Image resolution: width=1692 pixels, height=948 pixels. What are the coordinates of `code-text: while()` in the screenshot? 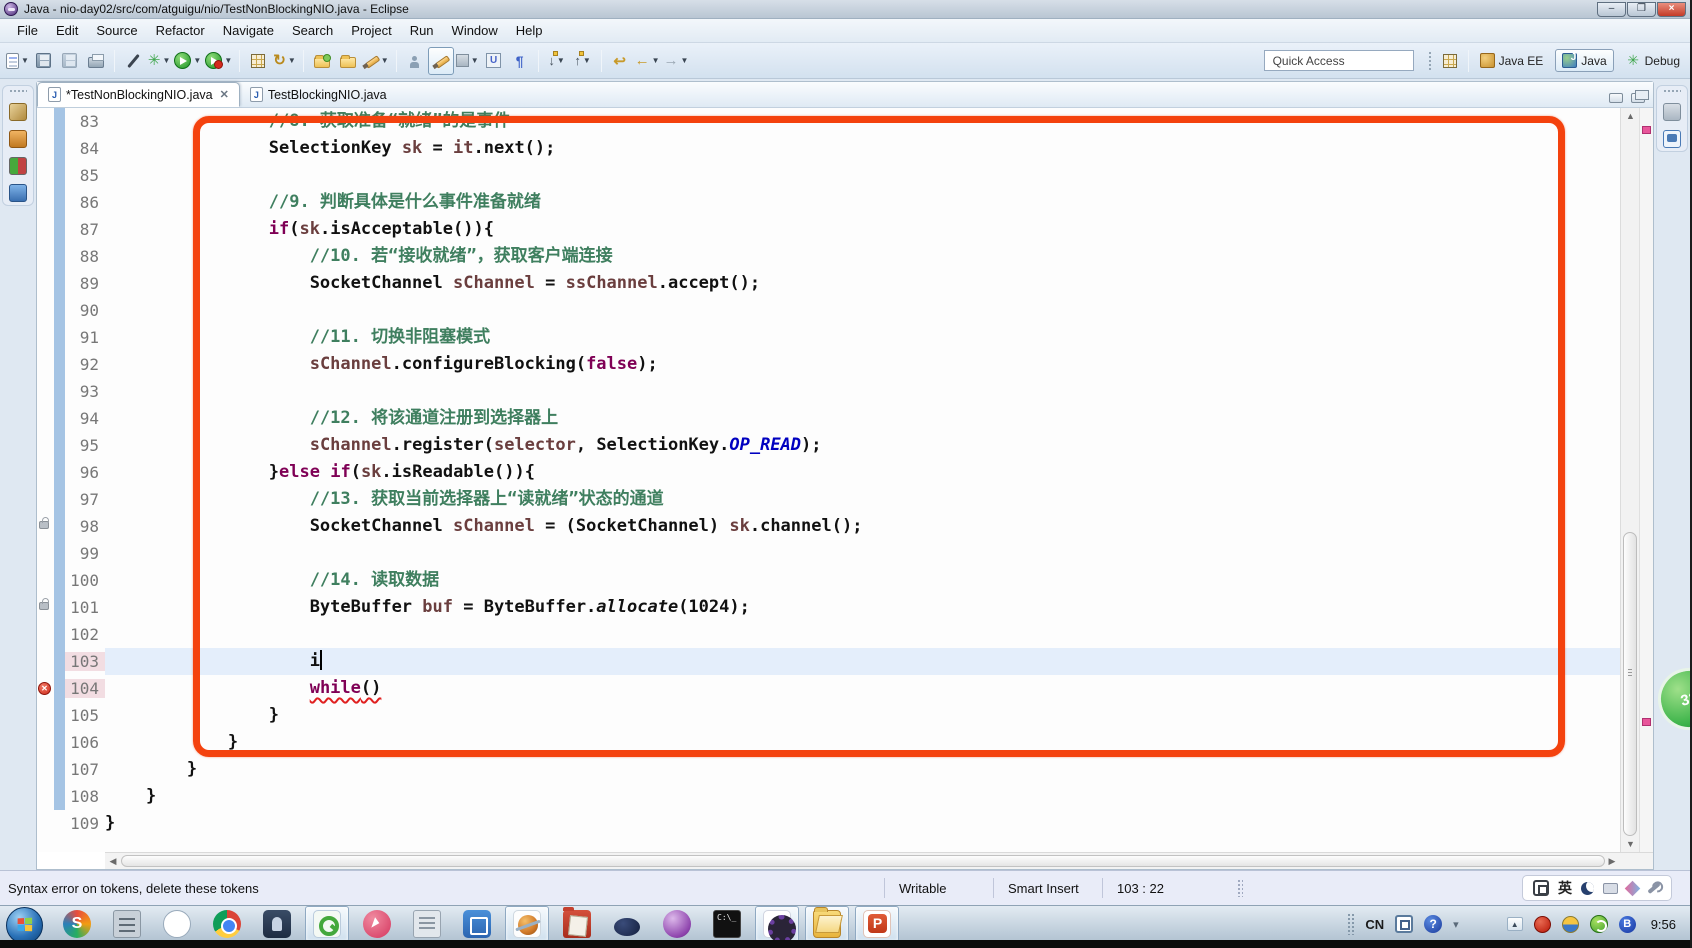 It's located at (862, 688).